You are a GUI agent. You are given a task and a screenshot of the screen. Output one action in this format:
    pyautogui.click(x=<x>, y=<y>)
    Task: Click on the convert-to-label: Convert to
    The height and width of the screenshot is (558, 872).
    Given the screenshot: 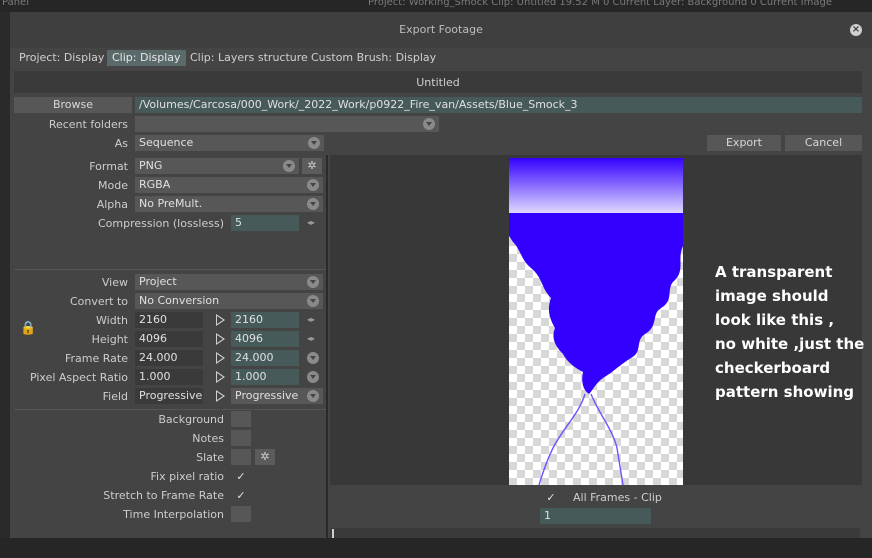 What is the action you would take?
    pyautogui.click(x=98, y=301)
    